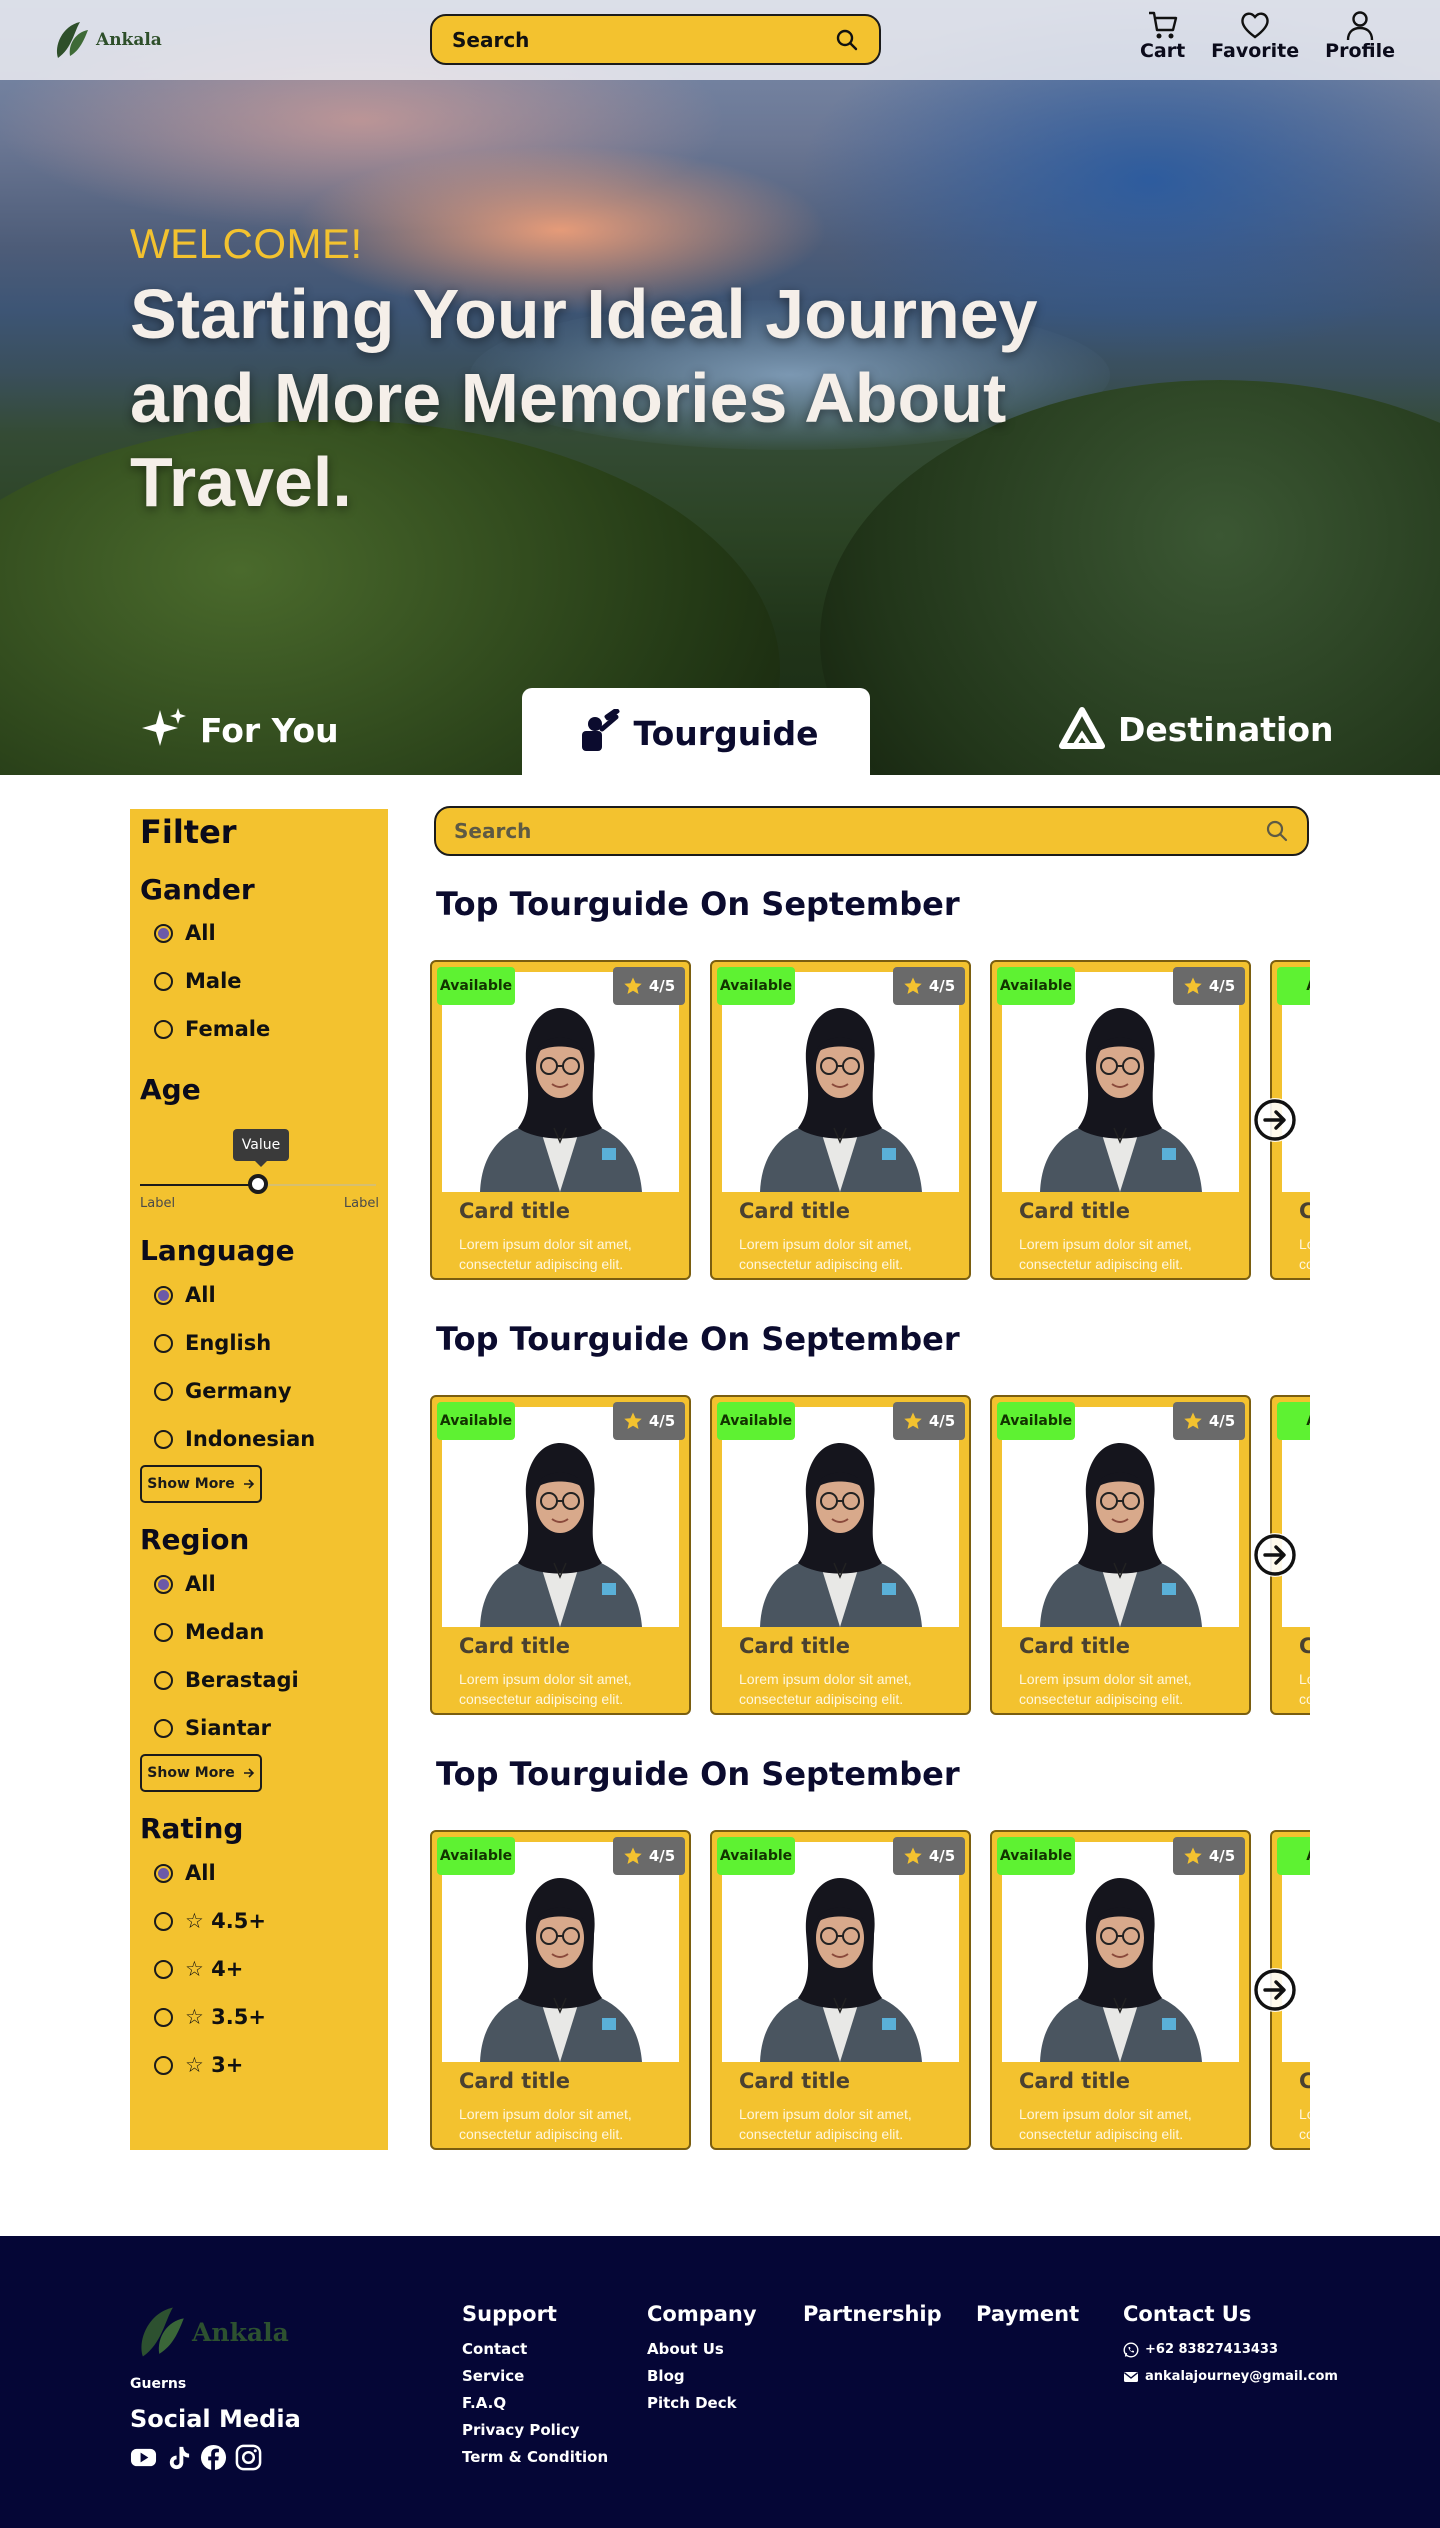 The width and height of the screenshot is (1440, 2528). Describe the element at coordinates (212, 1728) in the screenshot. I see `filter-region-siantar: Siantar` at that location.